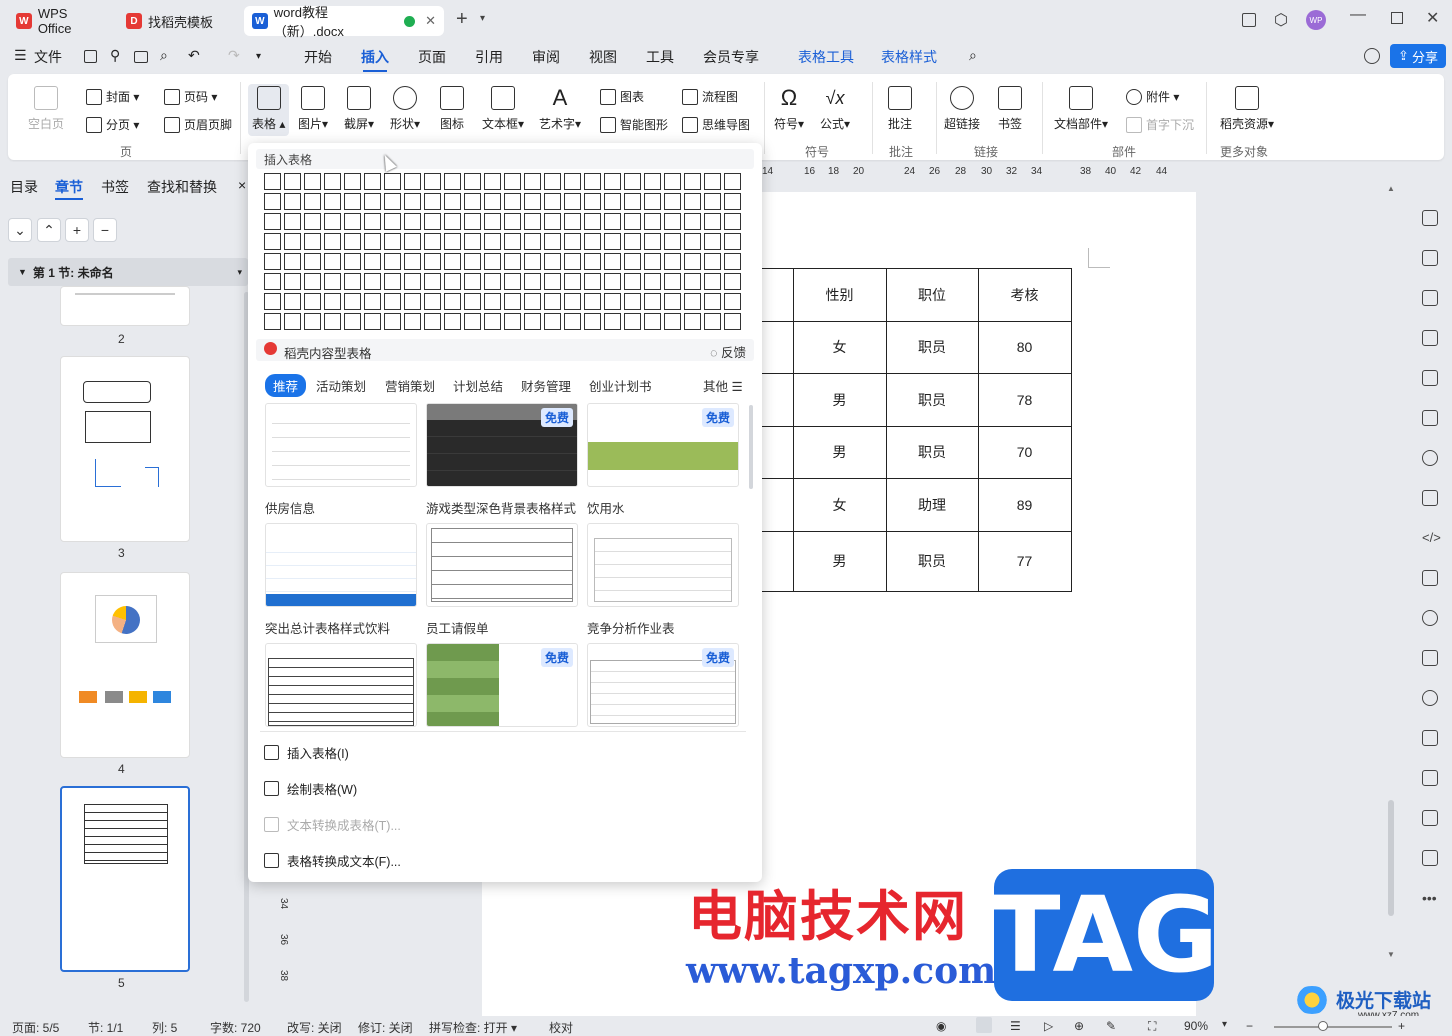 Image resolution: width=1452 pixels, height=1036 pixels. Describe the element at coordinates (723, 385) in the screenshot. I see `category-more: 其他 ☰` at that location.